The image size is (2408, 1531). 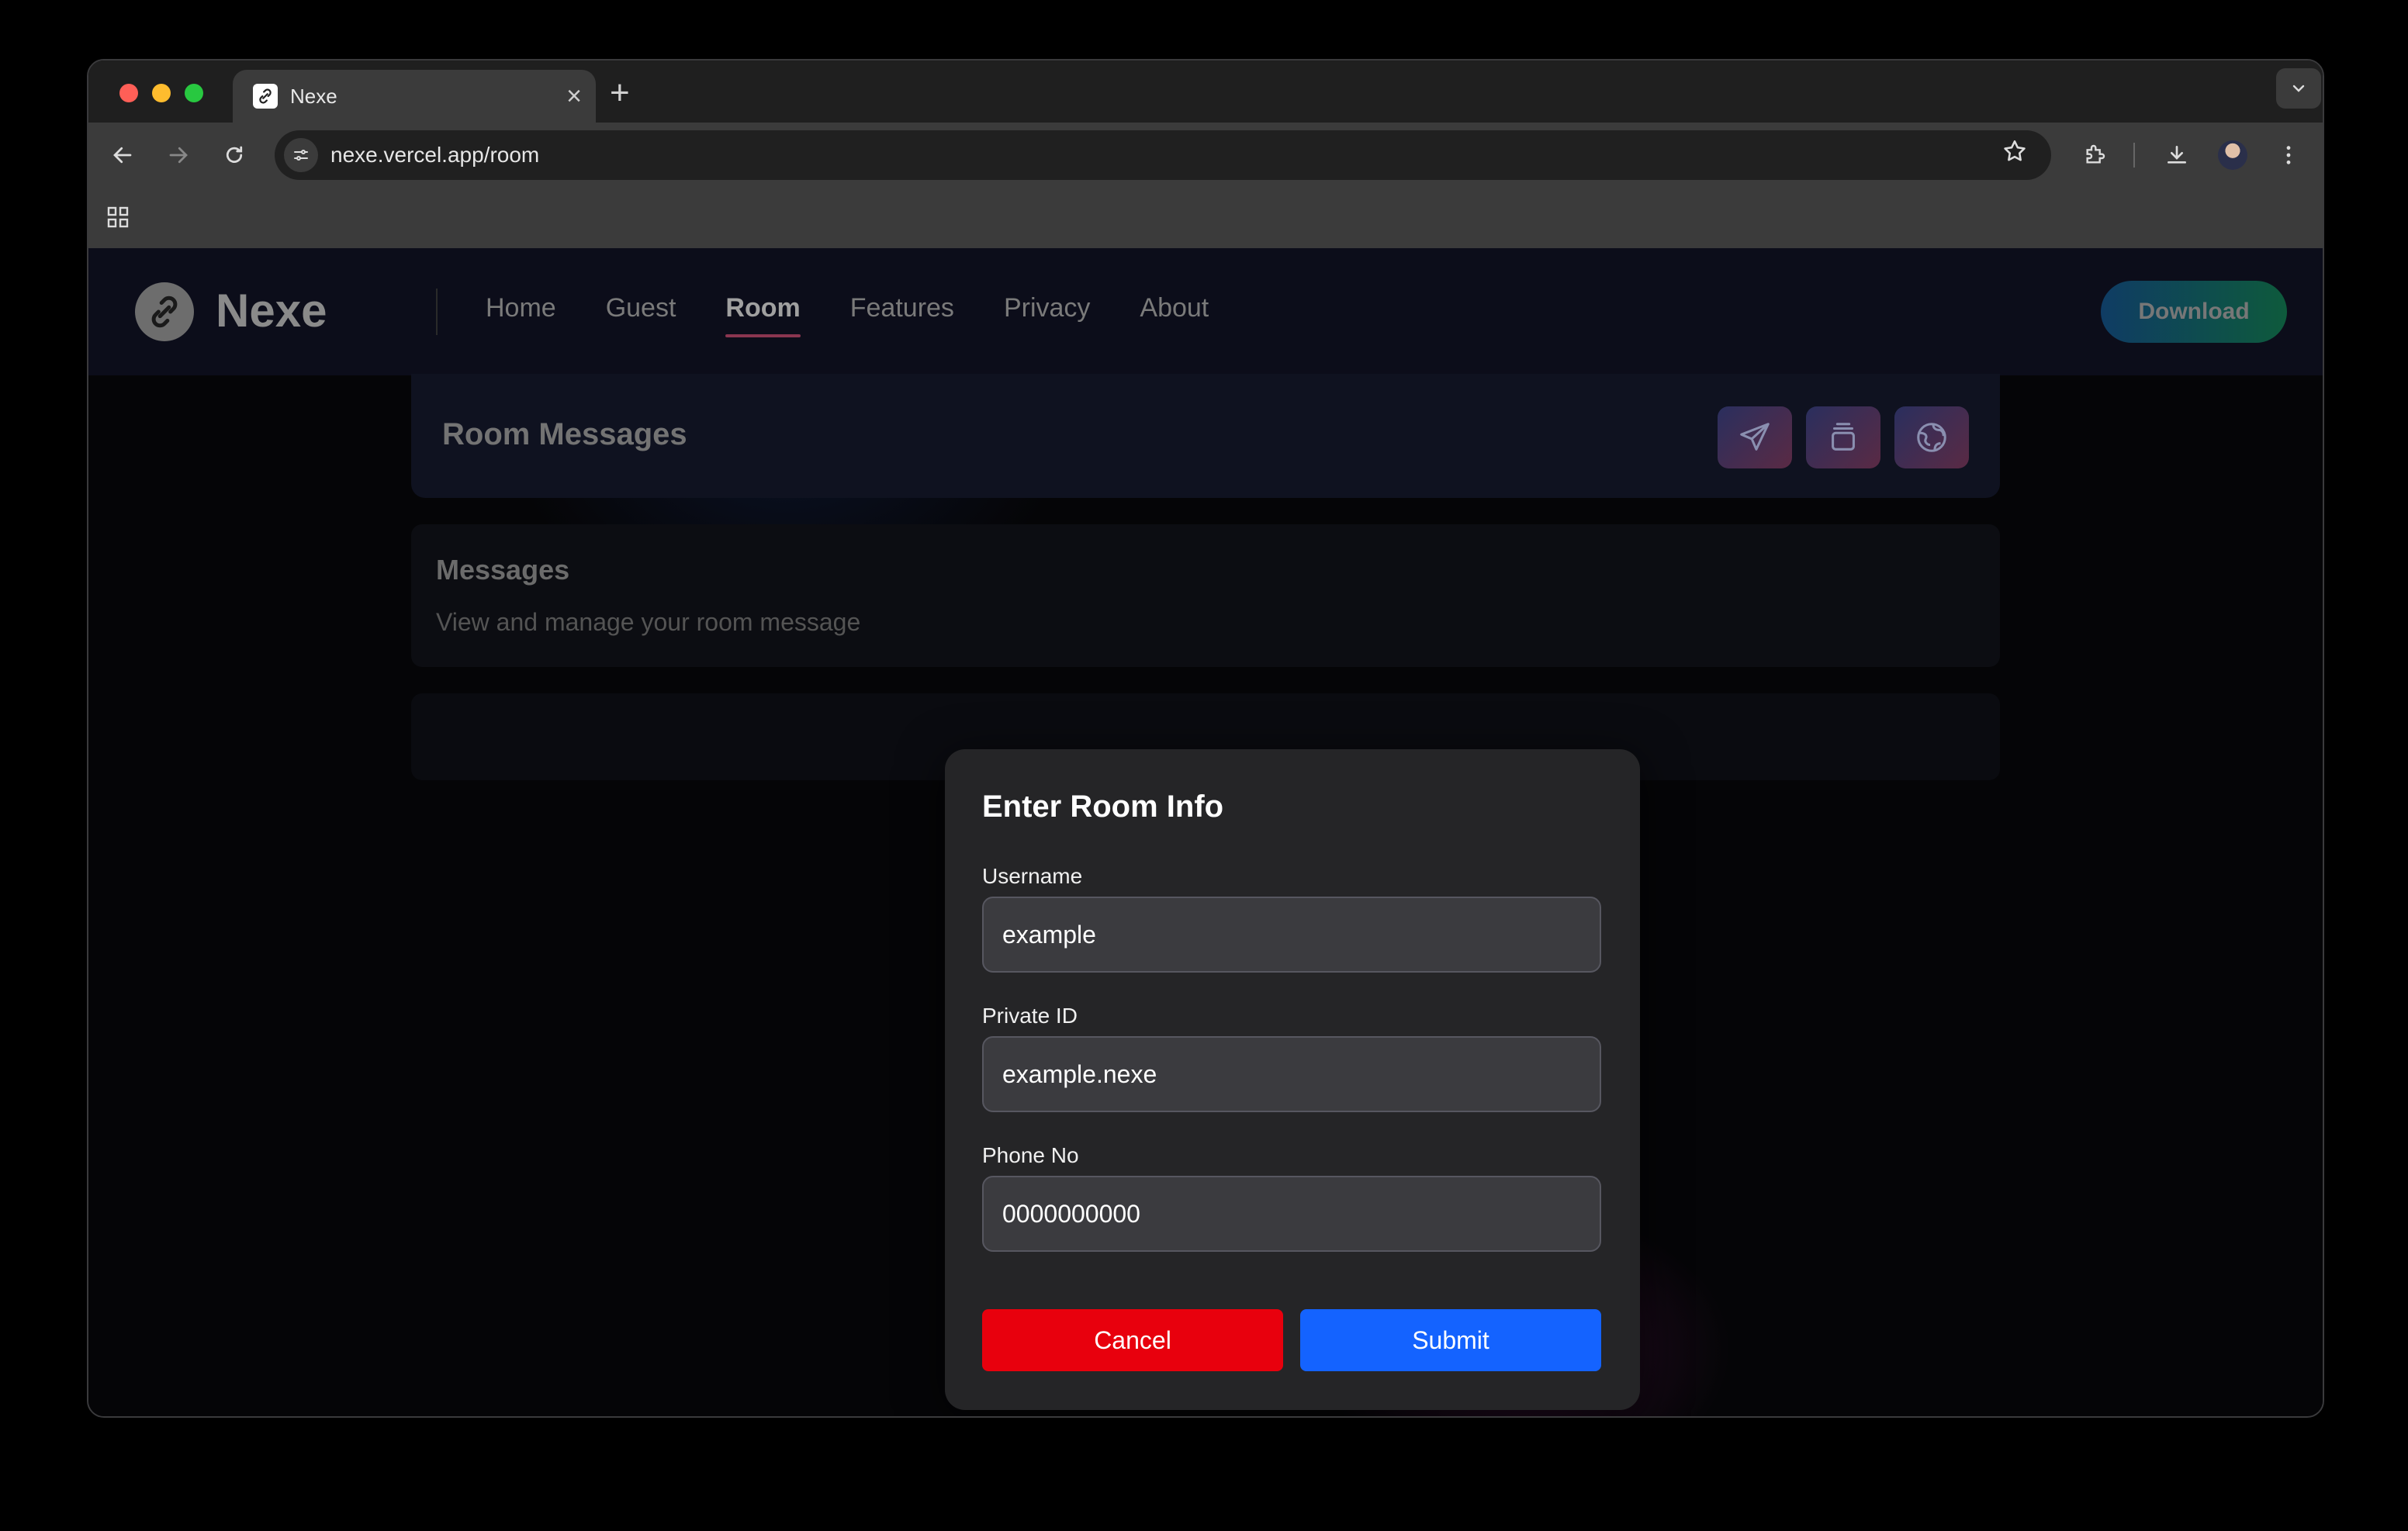 What do you see at coordinates (2134, 155) in the screenshot?
I see `toolbar-divider` at bounding box center [2134, 155].